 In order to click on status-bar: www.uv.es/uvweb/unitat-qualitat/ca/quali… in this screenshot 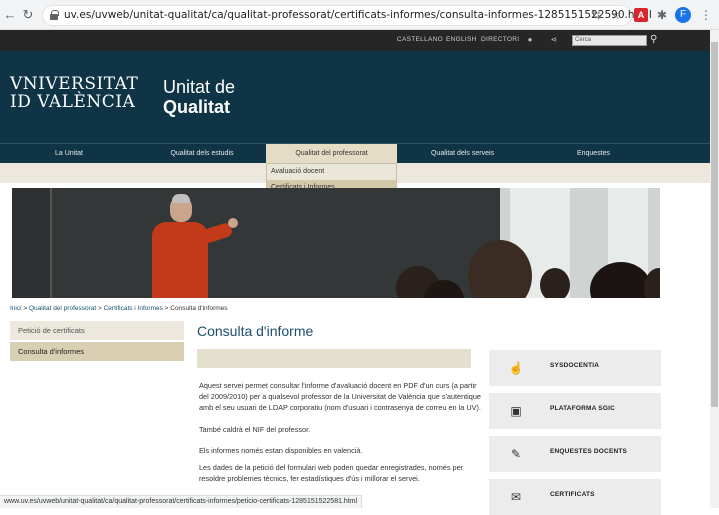, I will do `click(181, 501)`.